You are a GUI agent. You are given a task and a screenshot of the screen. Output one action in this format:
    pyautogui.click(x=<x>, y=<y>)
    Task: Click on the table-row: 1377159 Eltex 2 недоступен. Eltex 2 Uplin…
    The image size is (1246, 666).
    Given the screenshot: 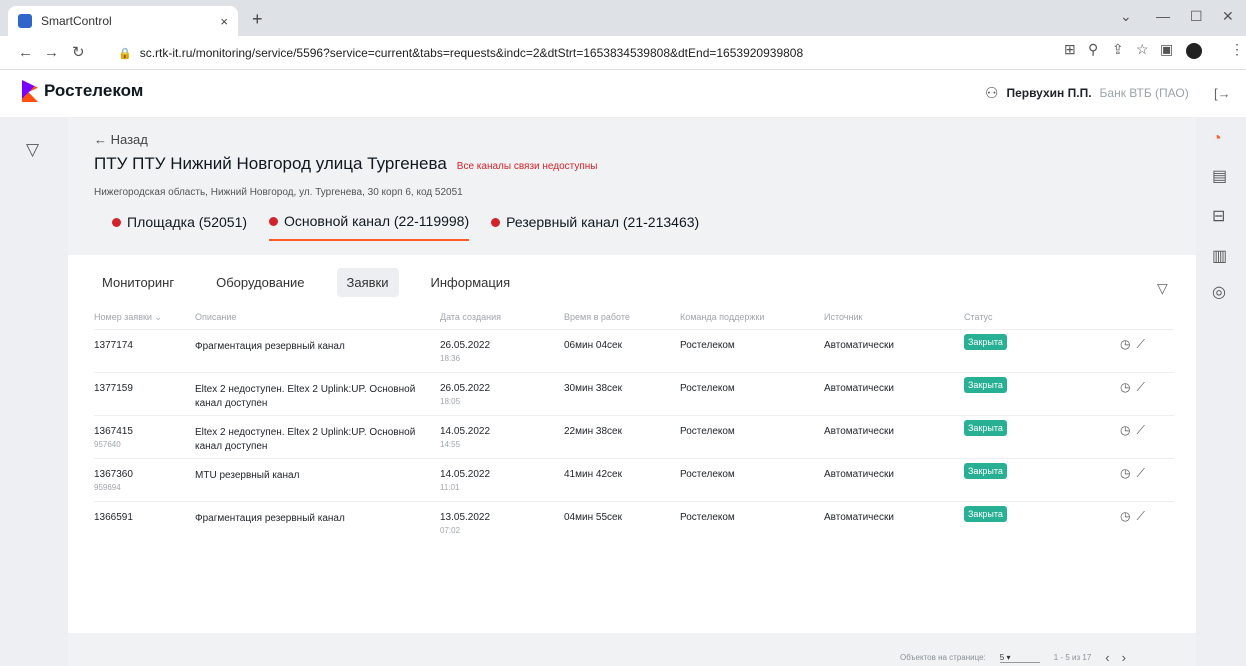 What is the action you would take?
    pyautogui.click(x=634, y=393)
    